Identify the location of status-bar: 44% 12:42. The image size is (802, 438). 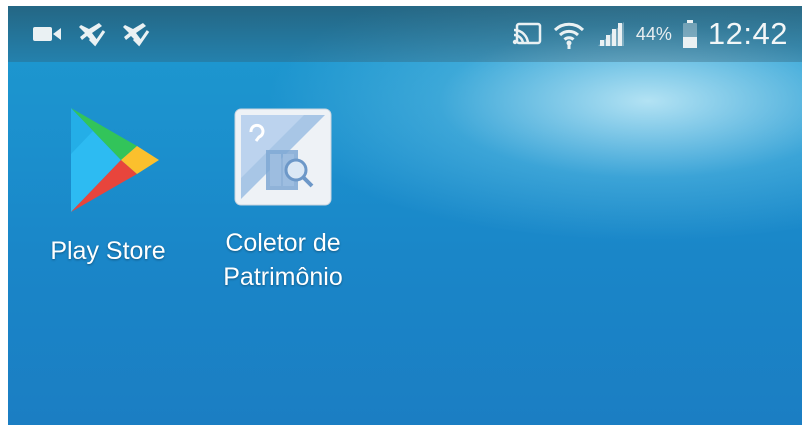
(405, 34).